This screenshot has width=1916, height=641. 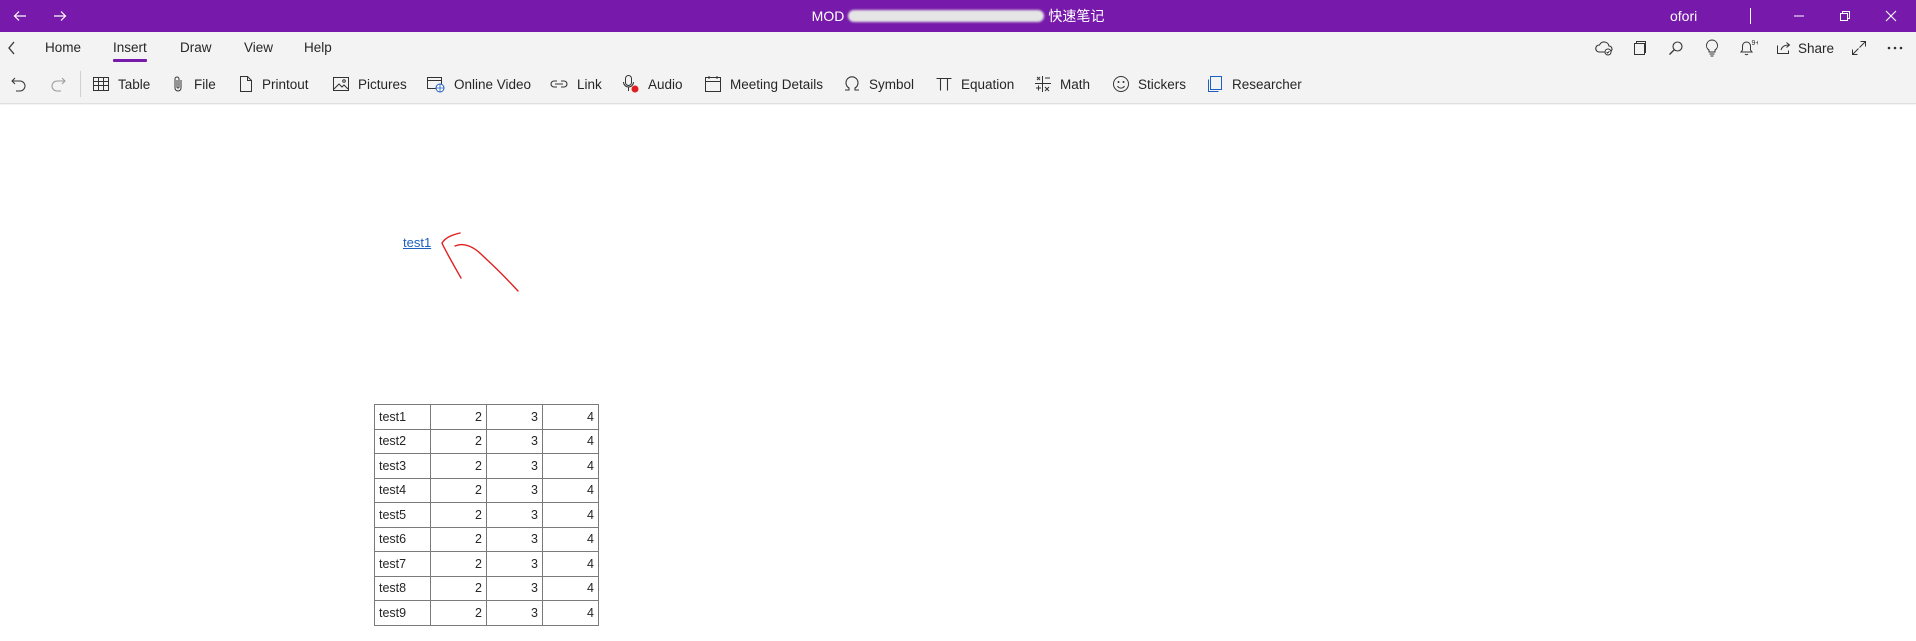 What do you see at coordinates (1215, 84) in the screenshot?
I see `researcher-icon` at bounding box center [1215, 84].